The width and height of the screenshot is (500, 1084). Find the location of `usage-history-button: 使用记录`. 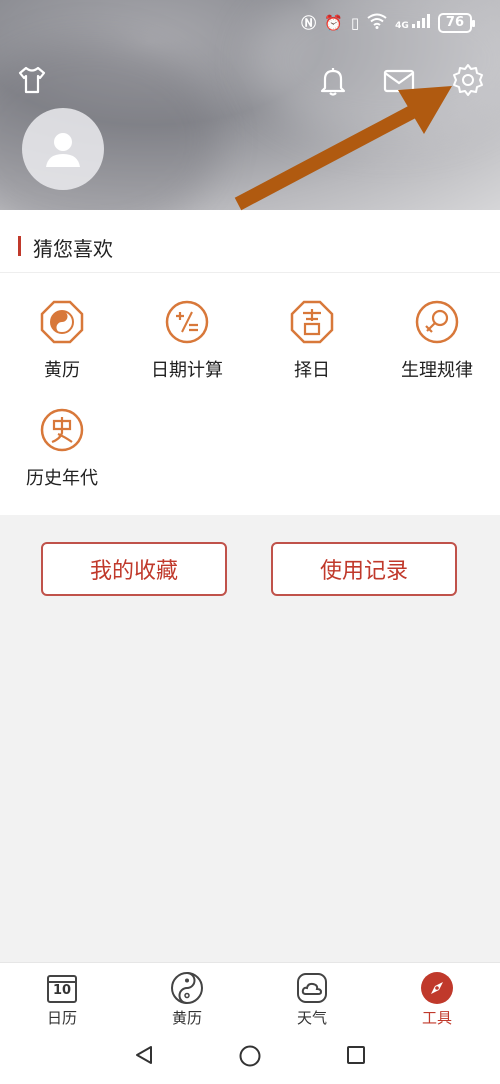

usage-history-button: 使用记录 is located at coordinates (364, 569).